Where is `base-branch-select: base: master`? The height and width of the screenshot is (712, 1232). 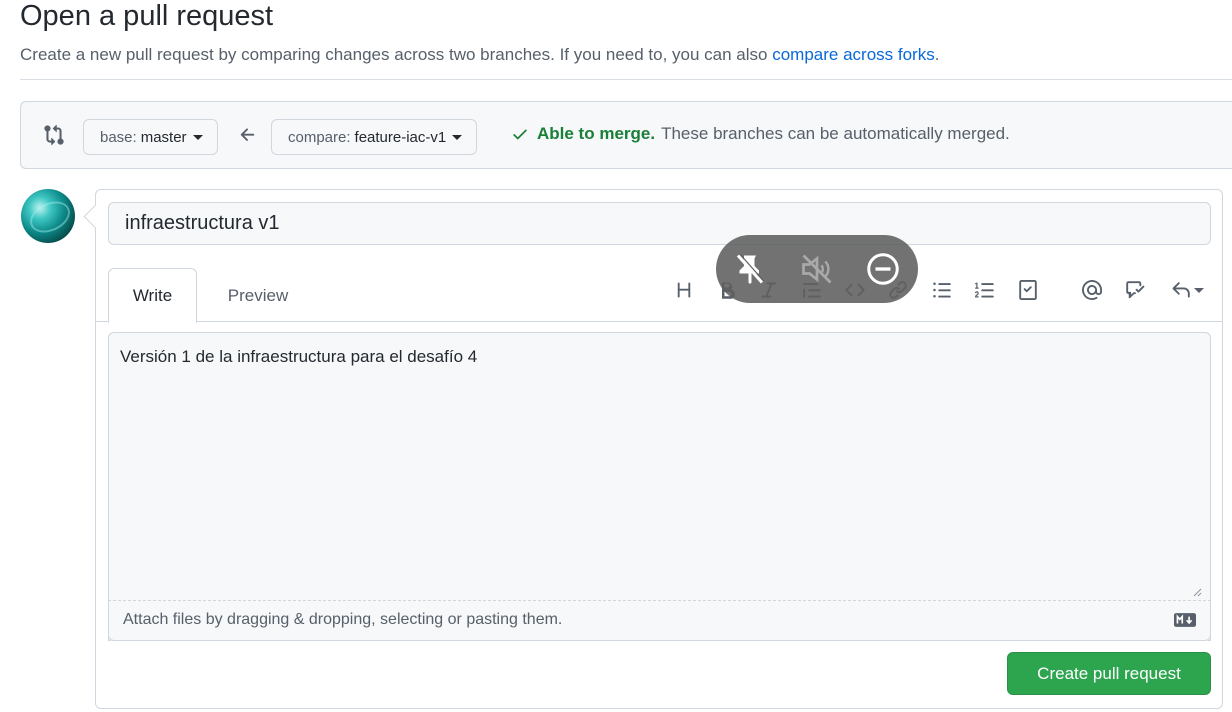 base-branch-select: base: master is located at coordinates (150, 137).